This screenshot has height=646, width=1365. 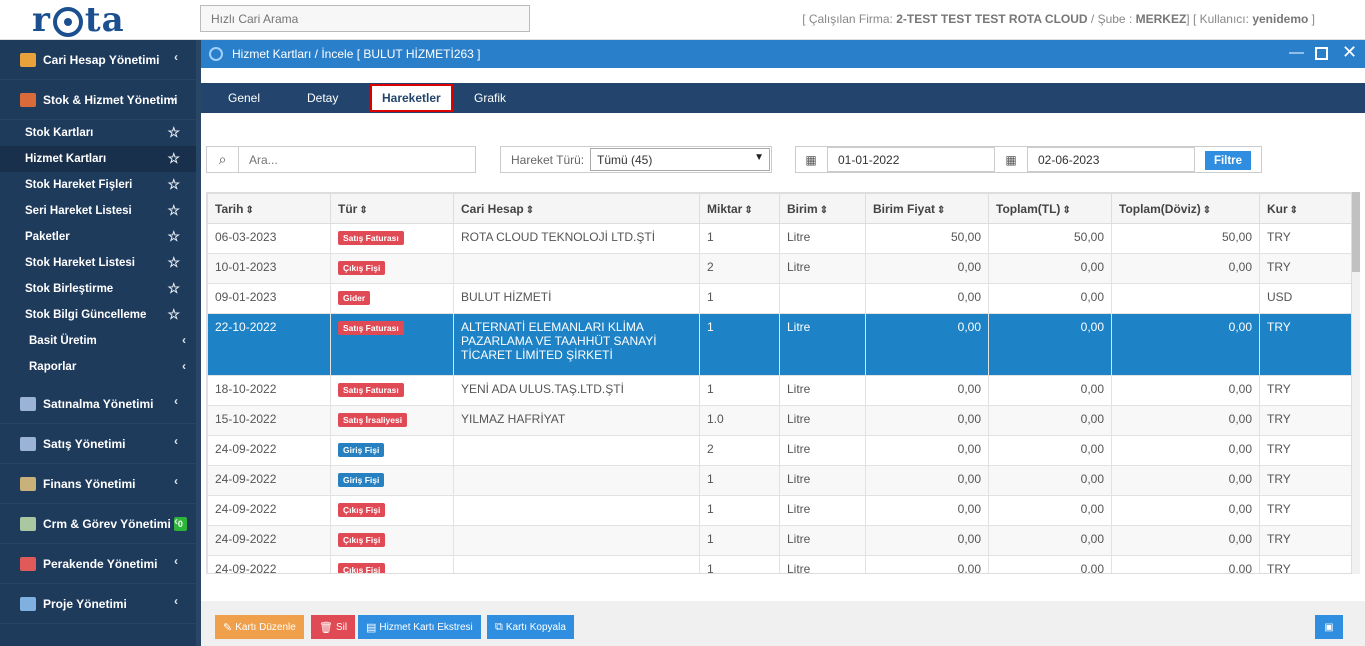 What do you see at coordinates (1349, 52) in the screenshot?
I see `close-icon: ✕` at bounding box center [1349, 52].